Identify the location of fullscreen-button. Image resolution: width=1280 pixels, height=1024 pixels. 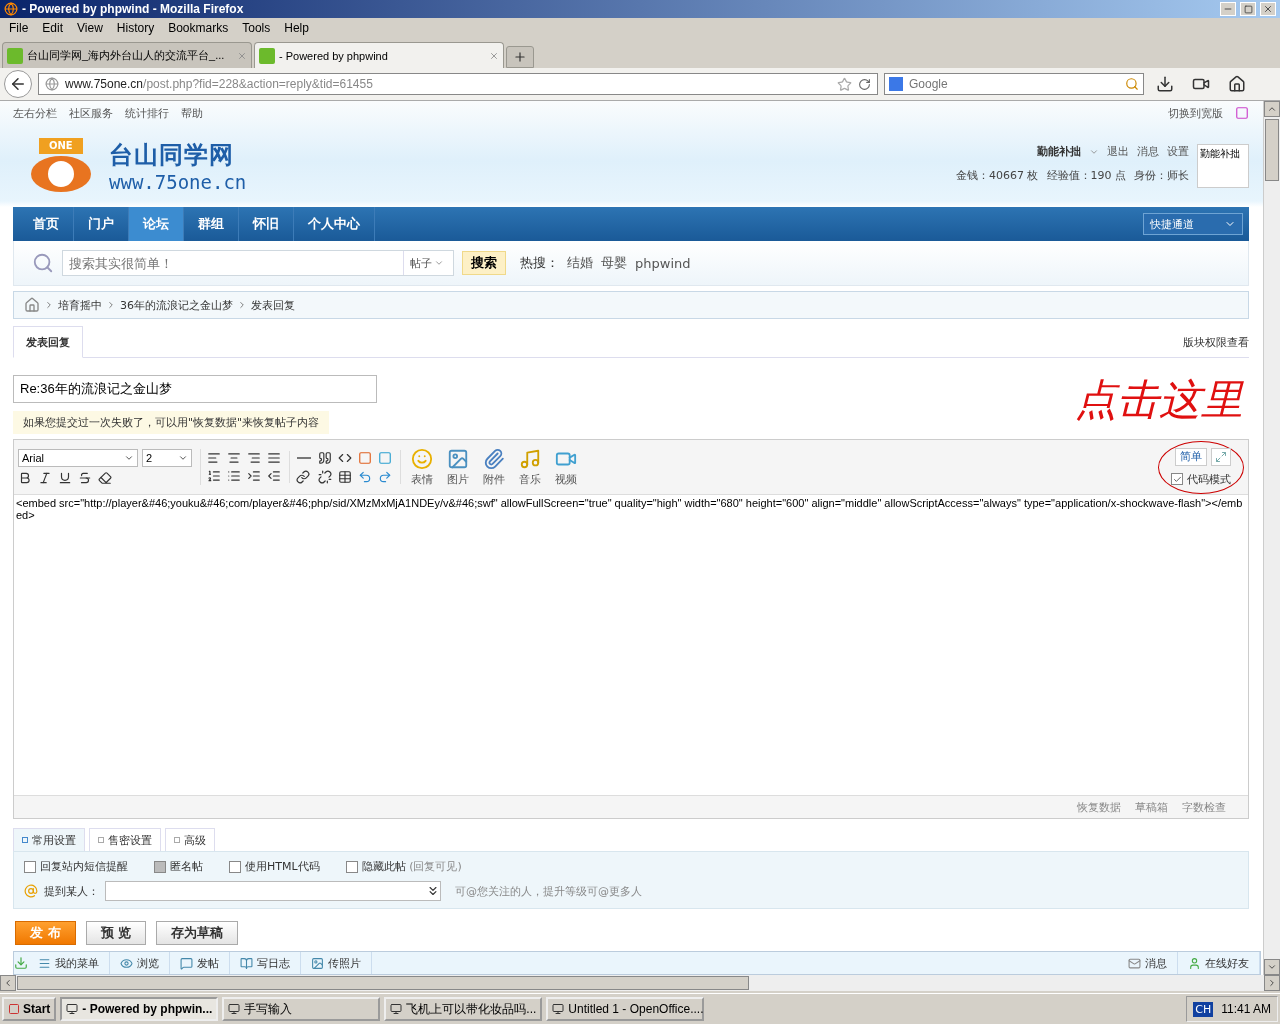
(1221, 456).